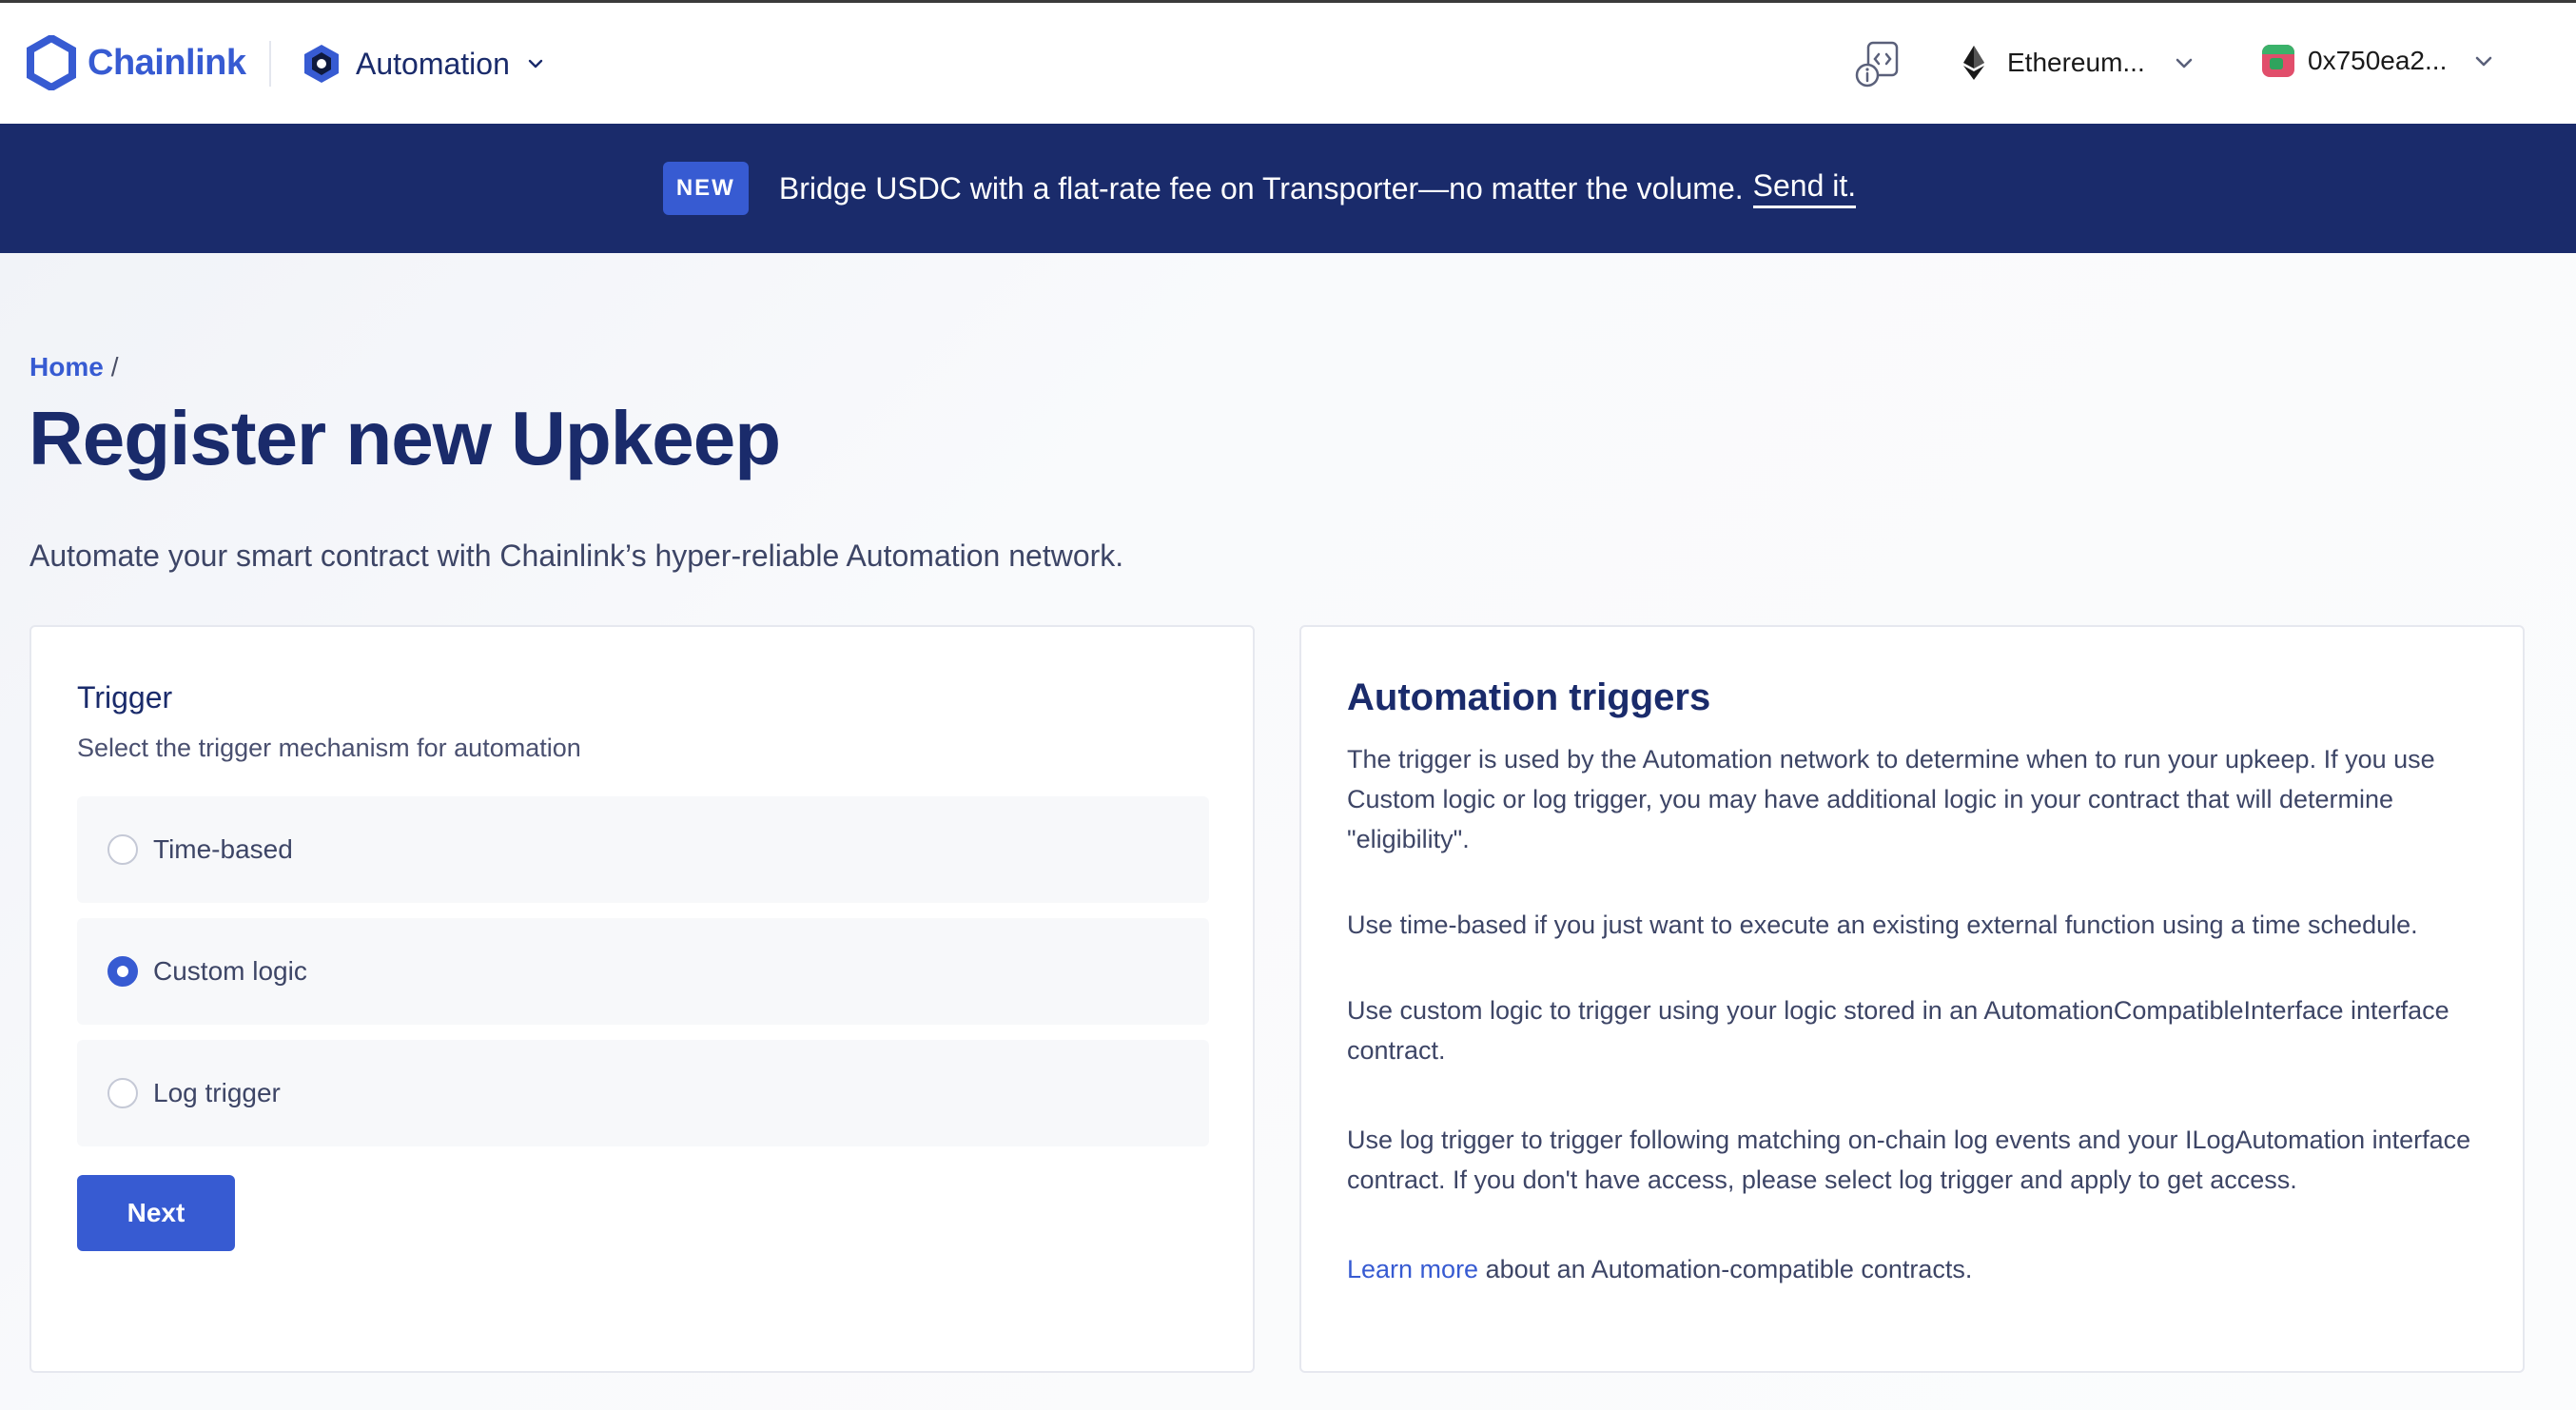 The image size is (2576, 1410). Describe the element at coordinates (2278, 61) in the screenshot. I see `wallet-avatar` at that location.